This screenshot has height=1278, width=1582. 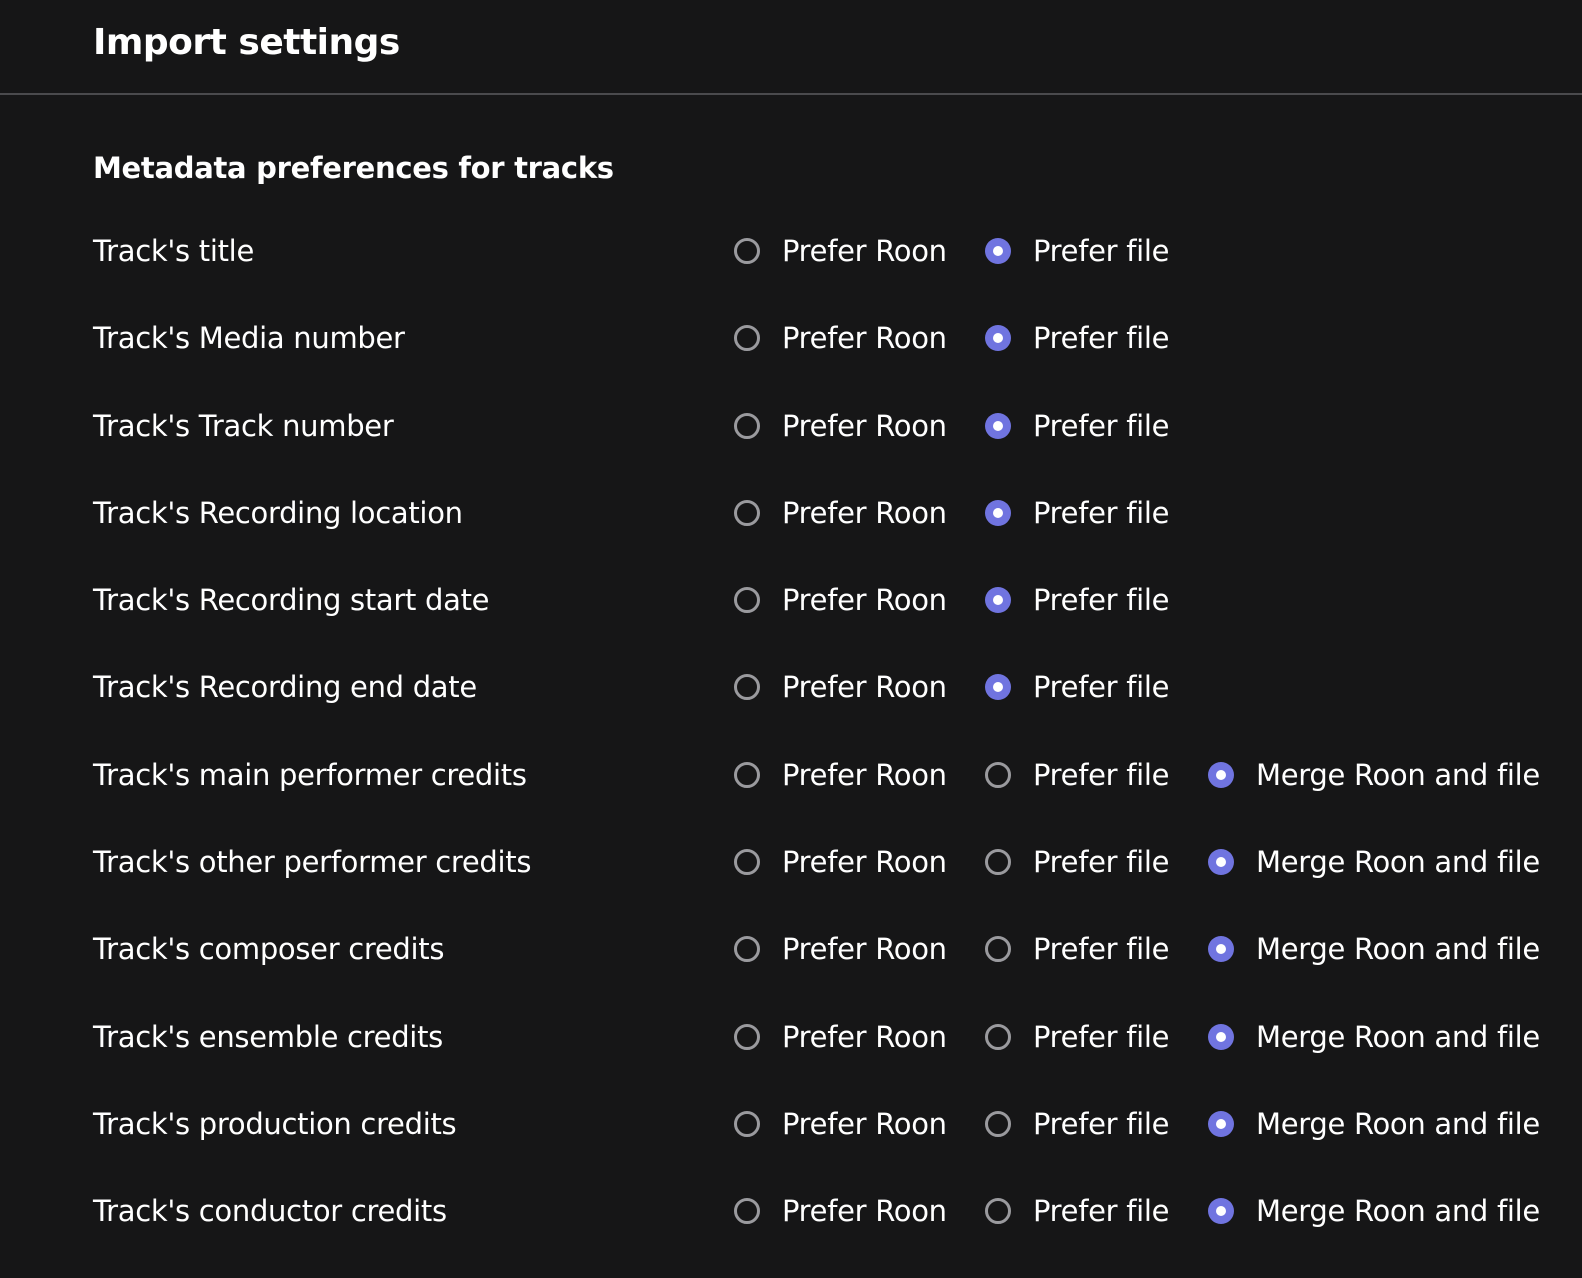 I want to click on preference-label: Track's Track number, so click(x=243, y=425).